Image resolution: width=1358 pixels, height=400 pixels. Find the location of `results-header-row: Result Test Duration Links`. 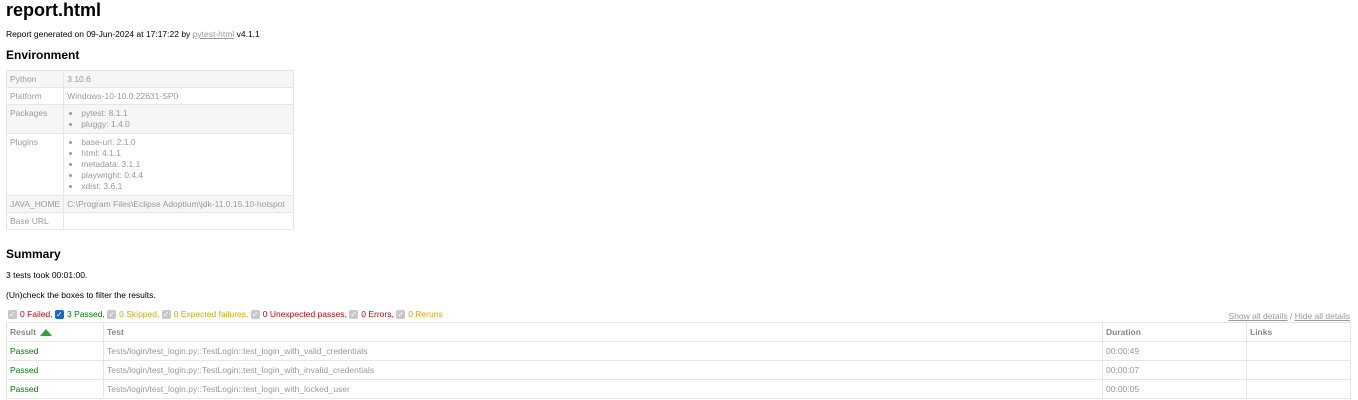

results-header-row: Result Test Duration Links is located at coordinates (678, 332).